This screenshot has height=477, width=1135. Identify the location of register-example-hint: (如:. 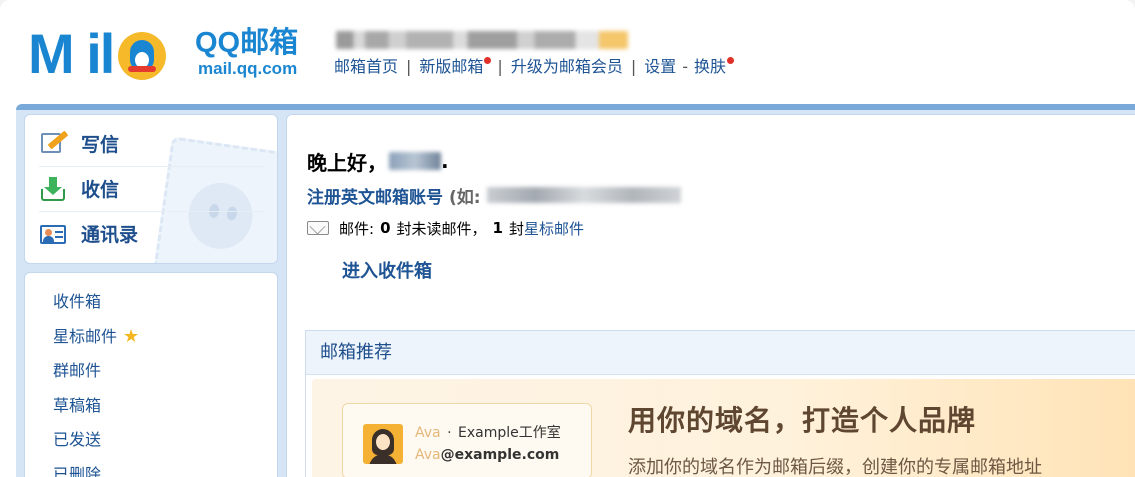
(465, 197).